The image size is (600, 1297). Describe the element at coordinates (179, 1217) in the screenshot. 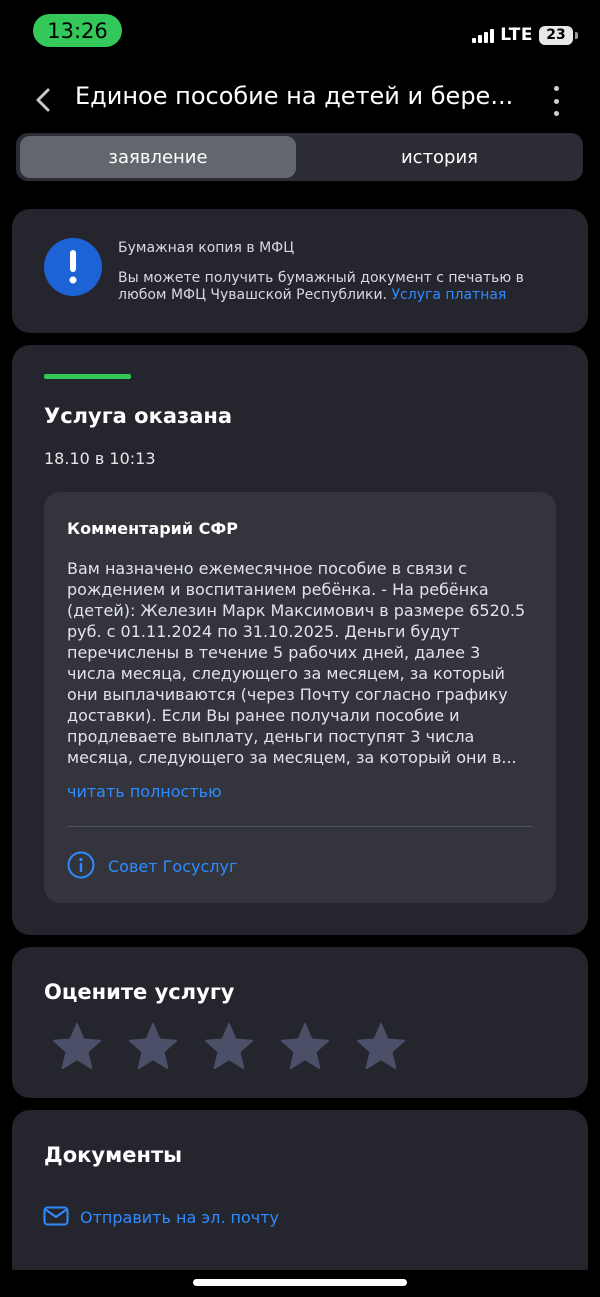

I see `send-email-link: Отправить на эл. почту` at that location.